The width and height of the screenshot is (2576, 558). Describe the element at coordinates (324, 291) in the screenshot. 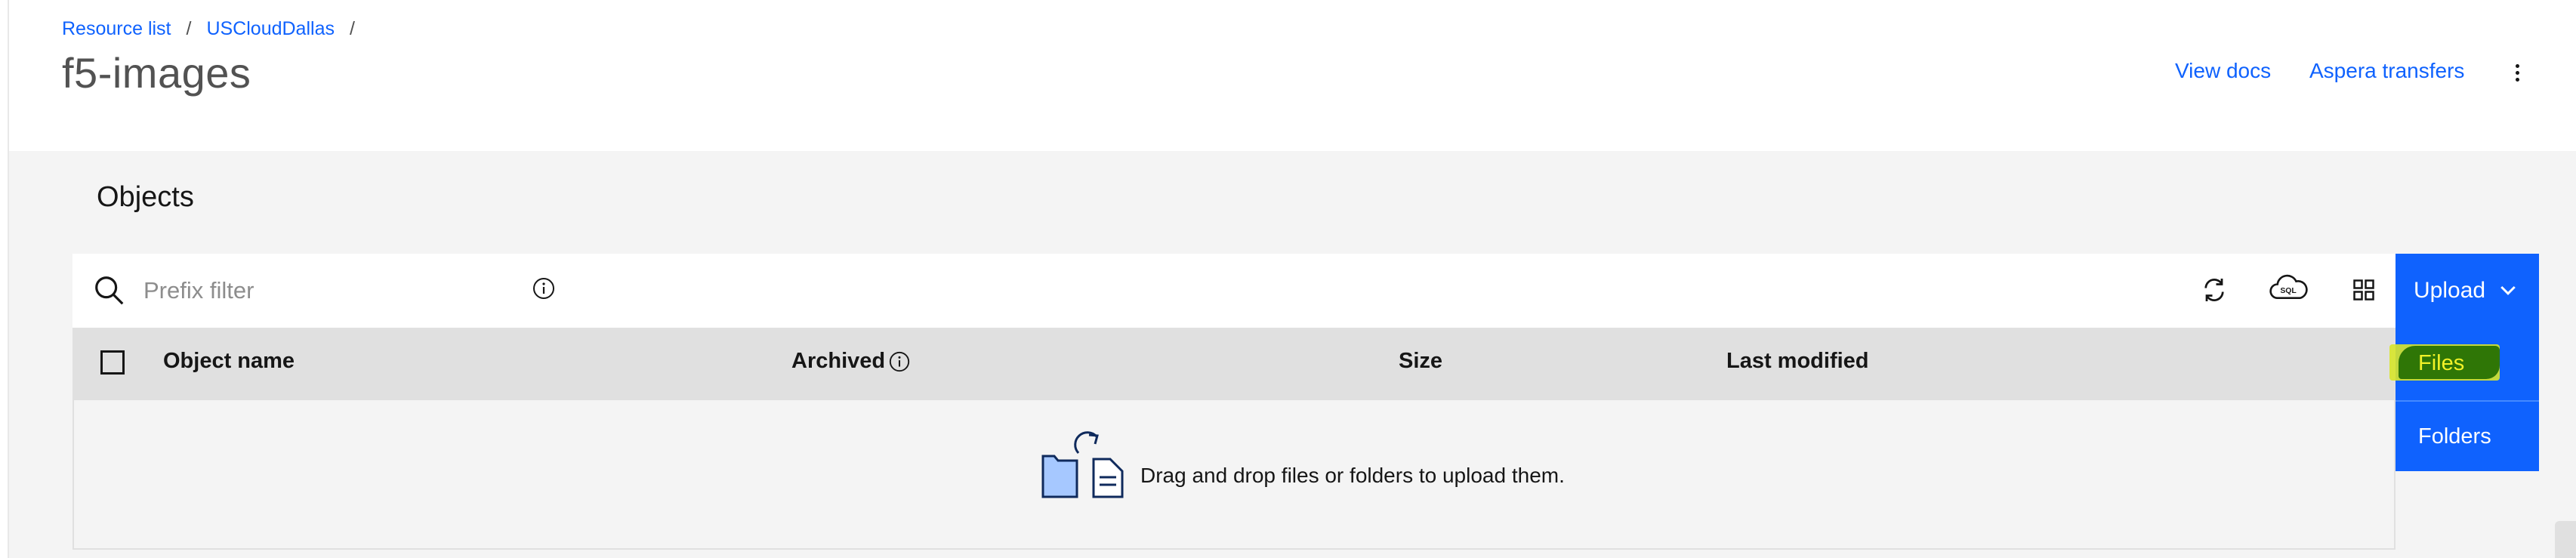

I see `prefix-filter-input` at that location.